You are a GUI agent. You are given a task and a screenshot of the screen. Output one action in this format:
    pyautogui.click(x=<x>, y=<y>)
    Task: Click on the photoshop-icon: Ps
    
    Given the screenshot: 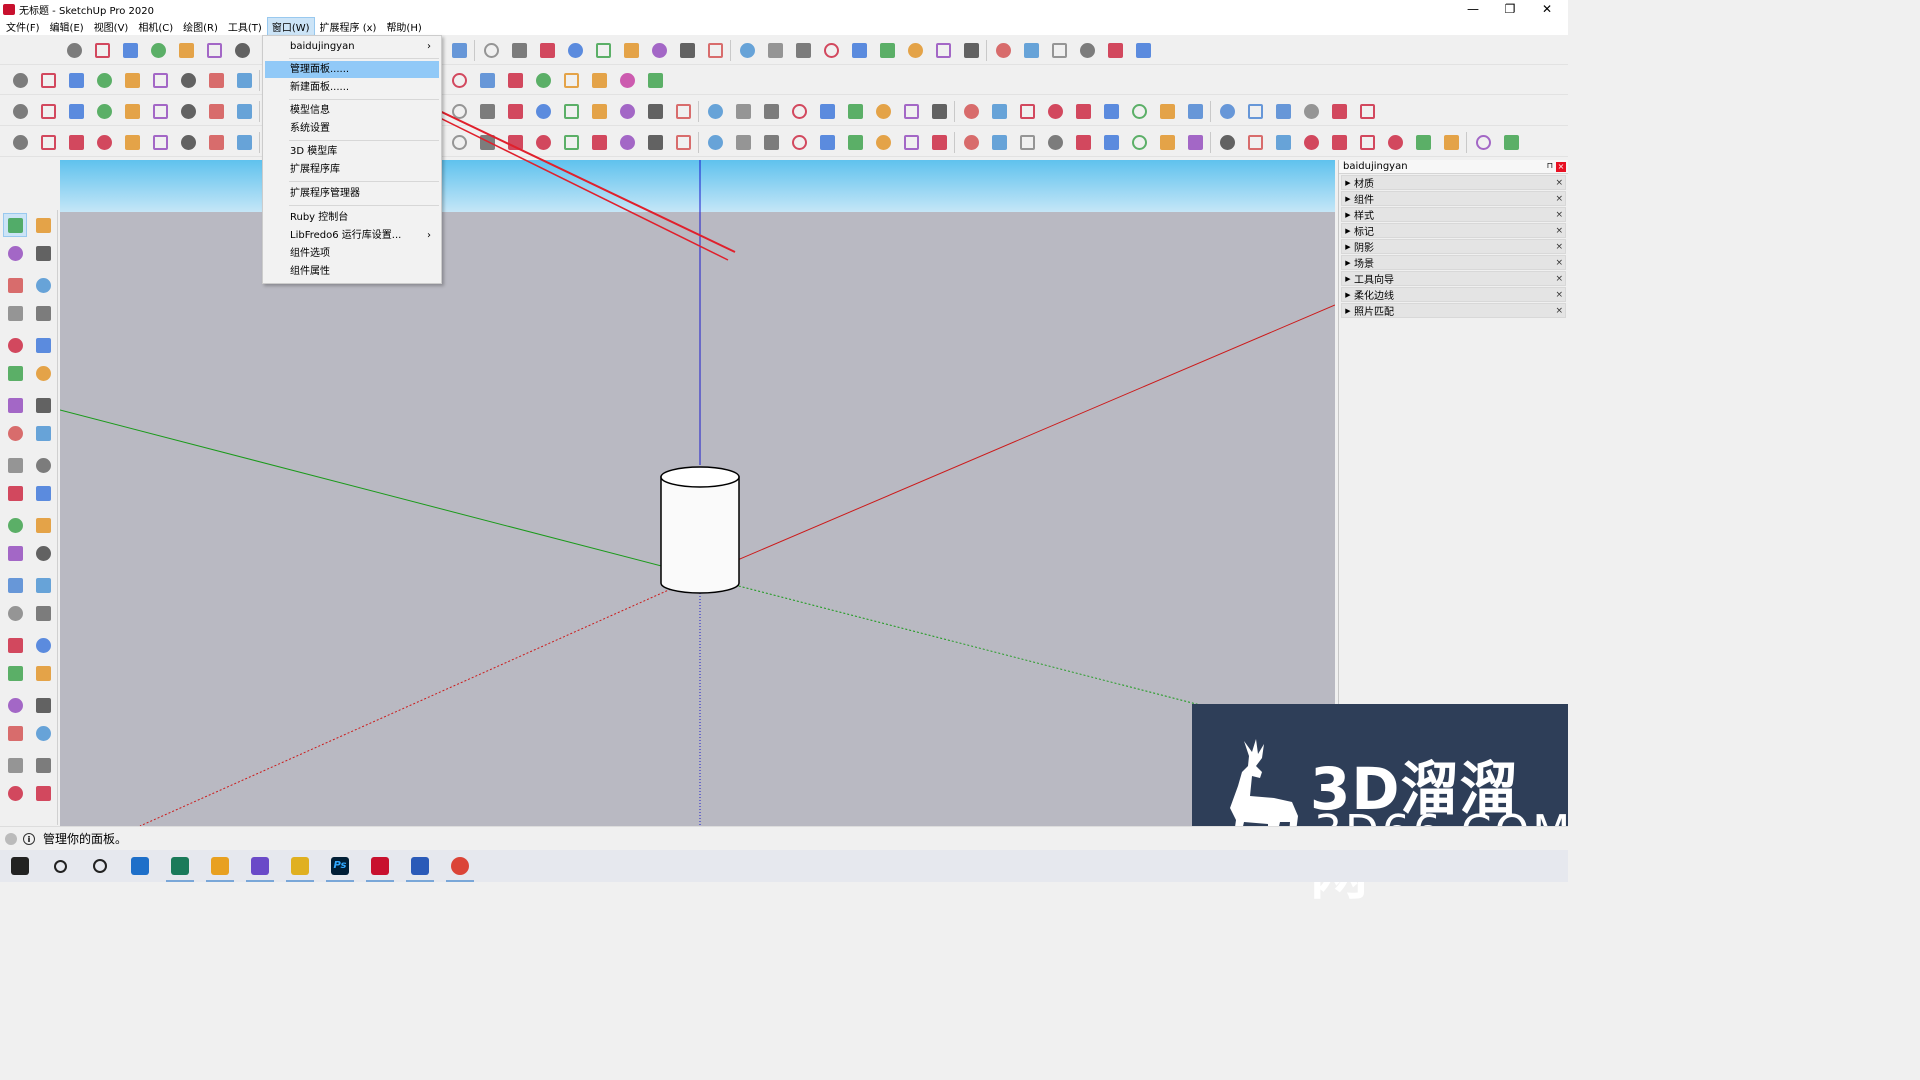 What is the action you would take?
    pyautogui.click(x=340, y=866)
    